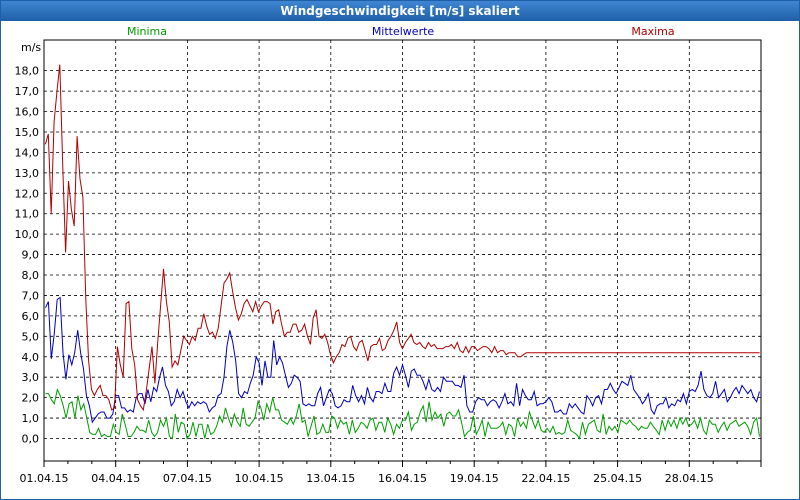 The height and width of the screenshot is (500, 800). I want to click on x-tick-label: 04.04.15, so click(115, 478).